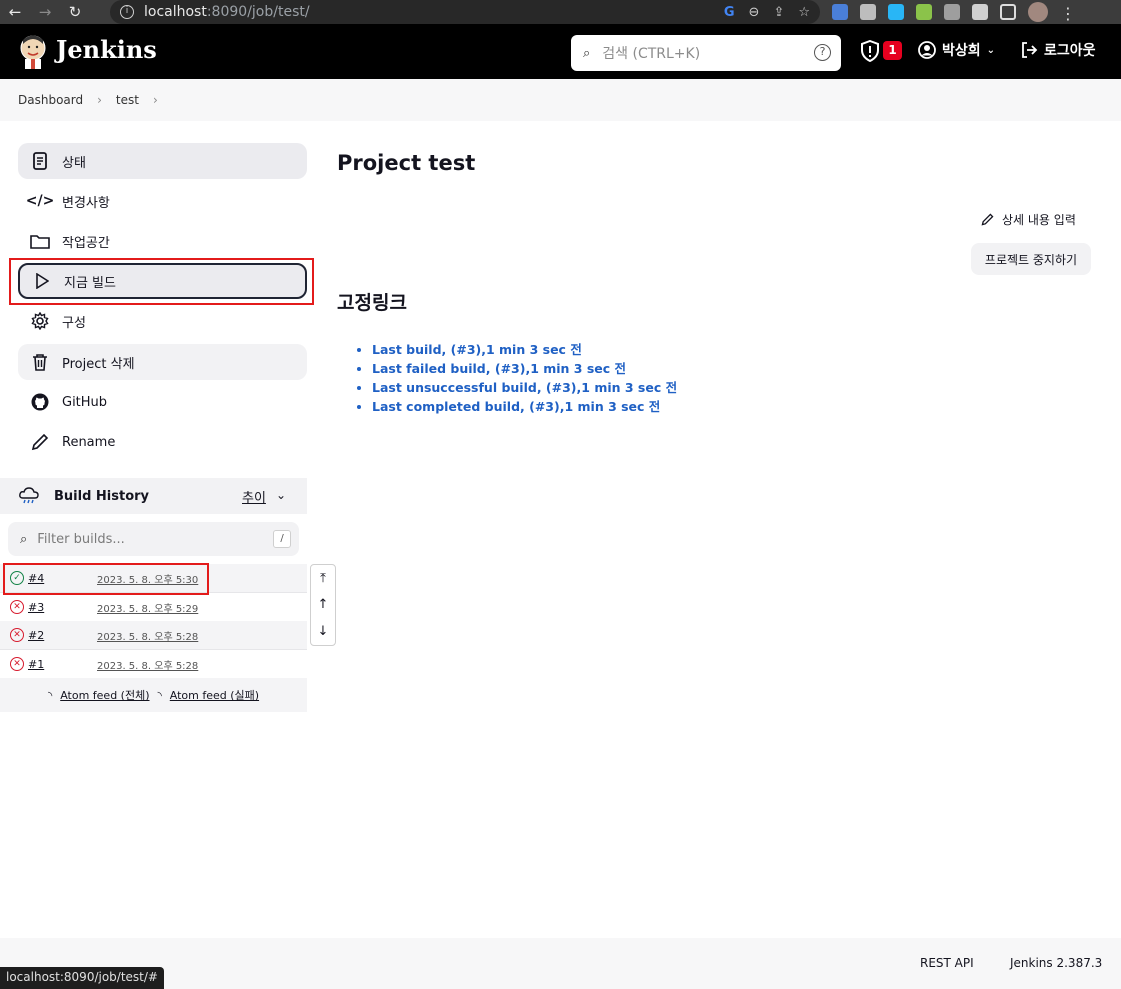 The width and height of the screenshot is (1121, 989). What do you see at coordinates (524, 406) in the screenshot?
I see `permalink-last-completed-build: Last completed build, (#3),1 min 3 sec 전` at bounding box center [524, 406].